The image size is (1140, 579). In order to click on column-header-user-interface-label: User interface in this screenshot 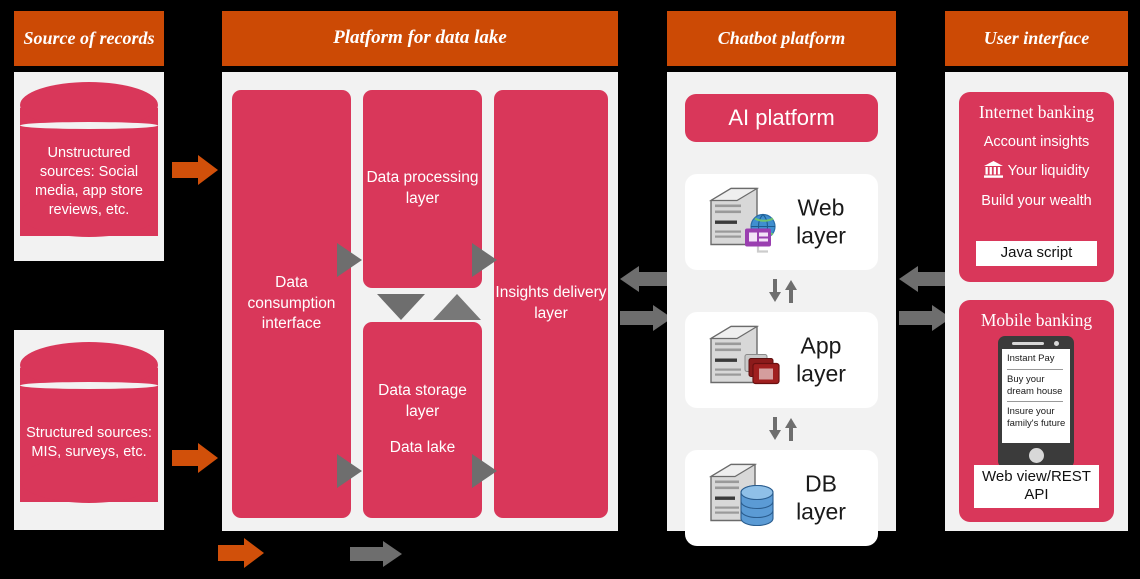, I will do `click(1036, 37)`.